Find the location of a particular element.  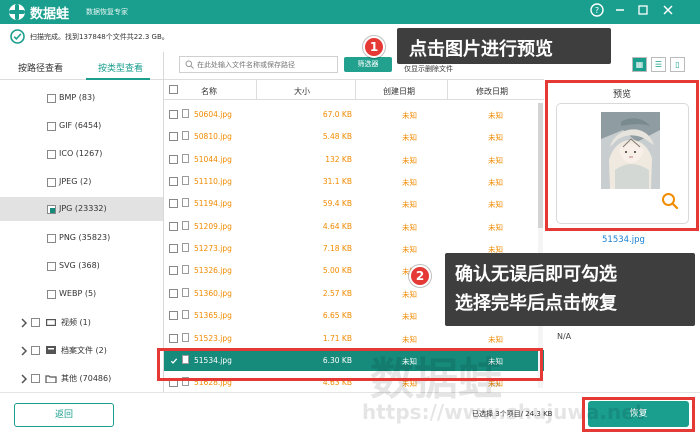

preview-view-icon: ▯ is located at coordinates (677, 64).